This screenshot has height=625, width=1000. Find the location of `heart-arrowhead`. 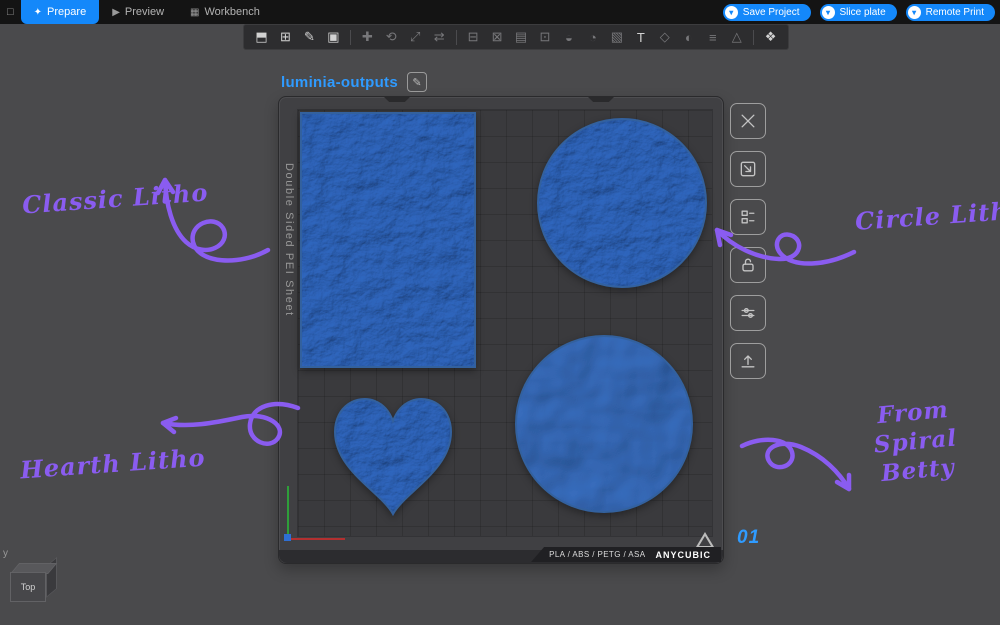

heart-arrowhead is located at coordinates (169, 425).